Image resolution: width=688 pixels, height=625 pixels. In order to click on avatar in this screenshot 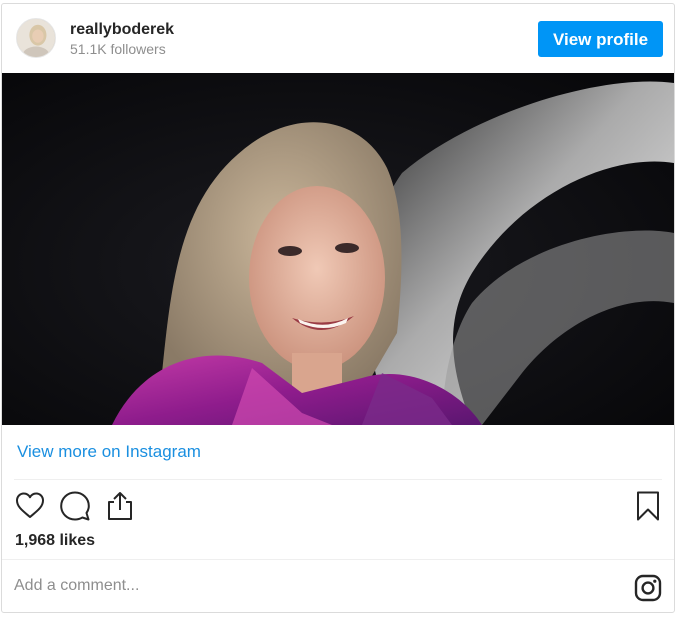, I will do `click(36, 38)`.